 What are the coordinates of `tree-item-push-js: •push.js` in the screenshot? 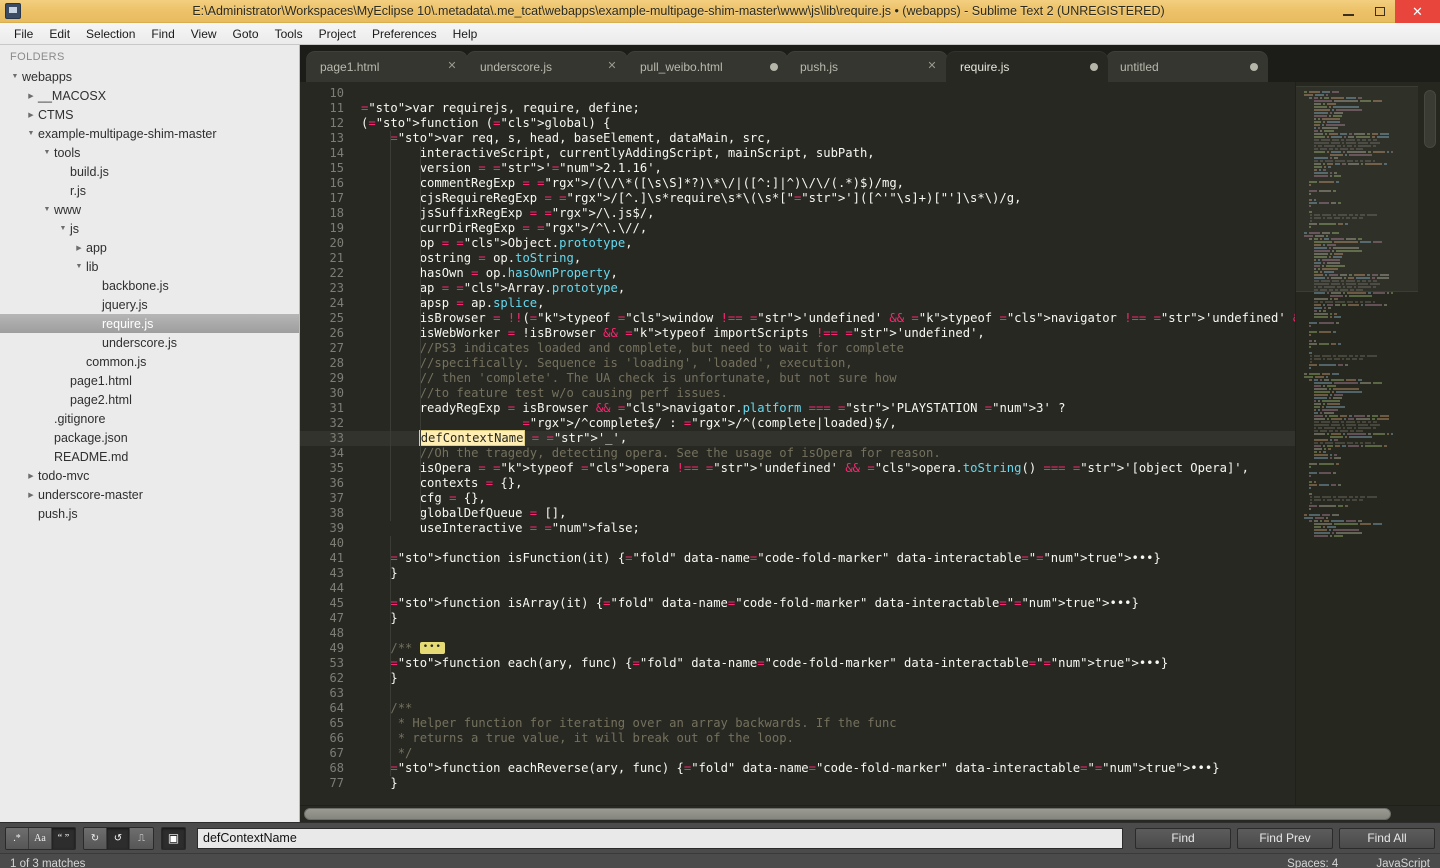 It's located at (149, 513).